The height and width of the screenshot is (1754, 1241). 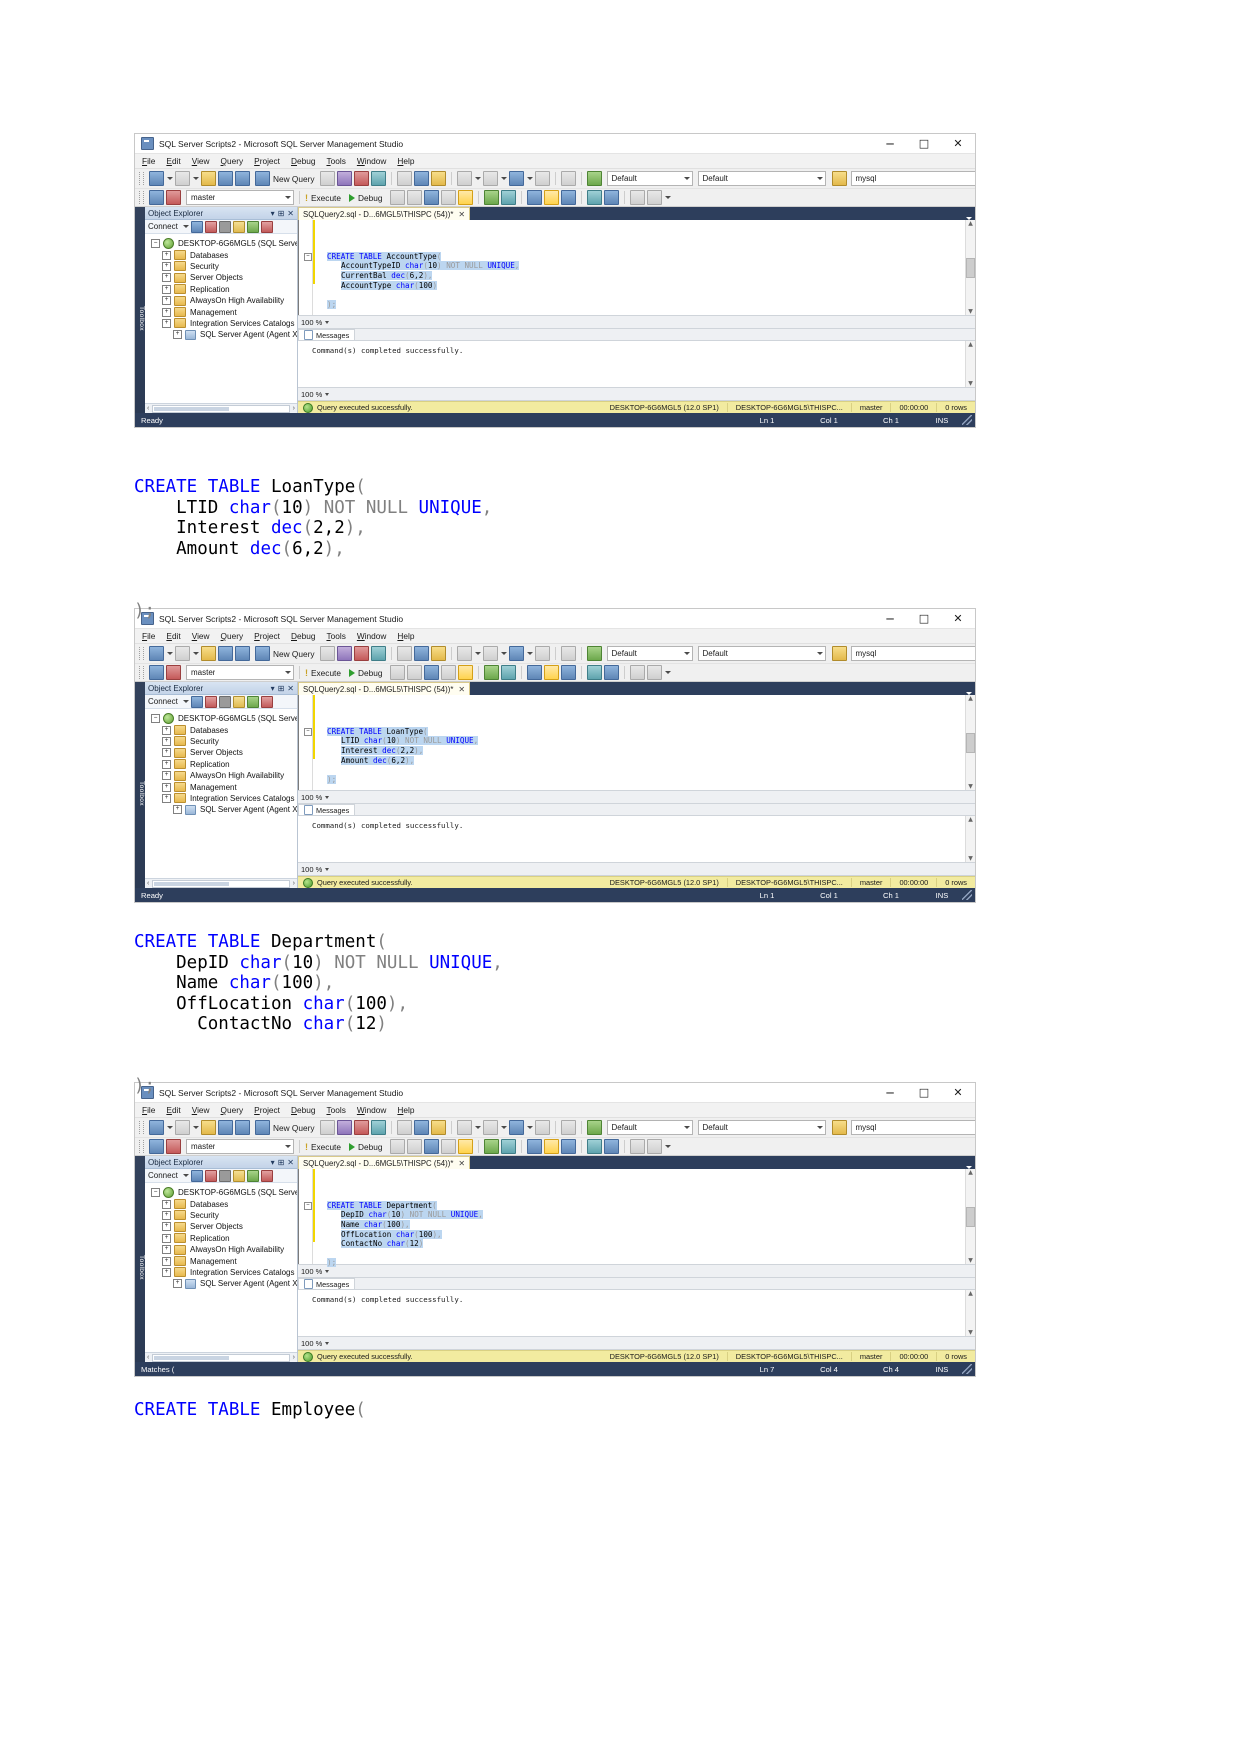 What do you see at coordinates (224, 764) in the screenshot?
I see `tree-node: + Replication` at bounding box center [224, 764].